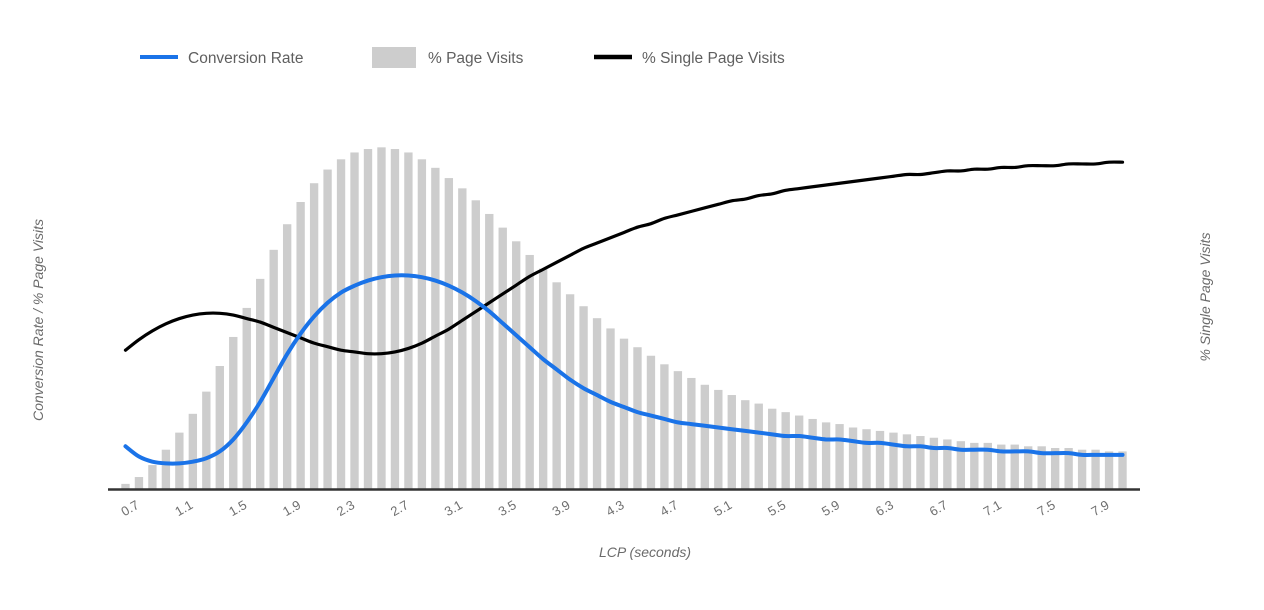 Image resolution: width=1264 pixels, height=610 pixels. What do you see at coordinates (476, 58) in the screenshot?
I see `legend-label-page-visits: % Page Visits` at bounding box center [476, 58].